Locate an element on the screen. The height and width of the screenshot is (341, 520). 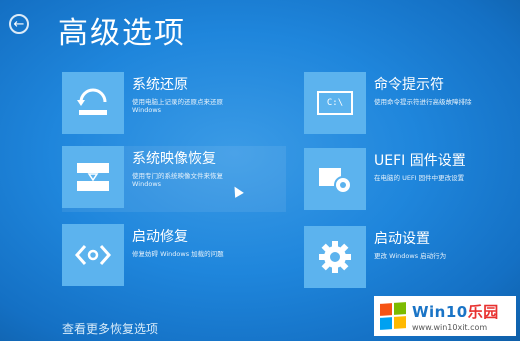
option-desc: 使用命令提示符进行高级故障排除 is located at coordinates (423, 102).